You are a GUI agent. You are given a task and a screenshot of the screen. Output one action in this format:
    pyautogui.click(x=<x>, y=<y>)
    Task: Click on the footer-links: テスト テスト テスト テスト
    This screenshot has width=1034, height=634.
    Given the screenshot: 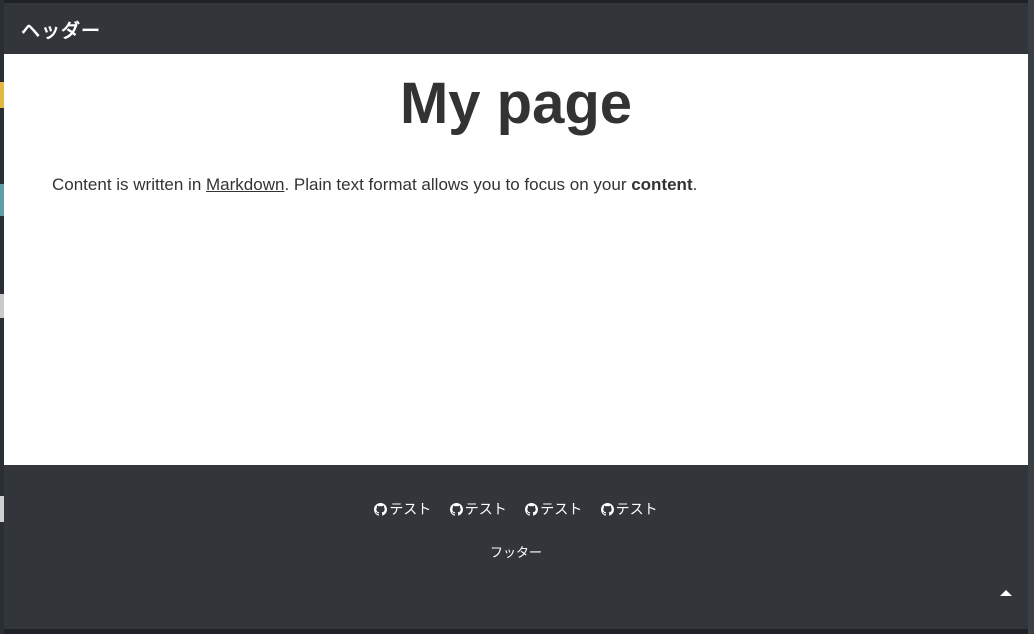 What is the action you would take?
    pyautogui.click(x=516, y=509)
    